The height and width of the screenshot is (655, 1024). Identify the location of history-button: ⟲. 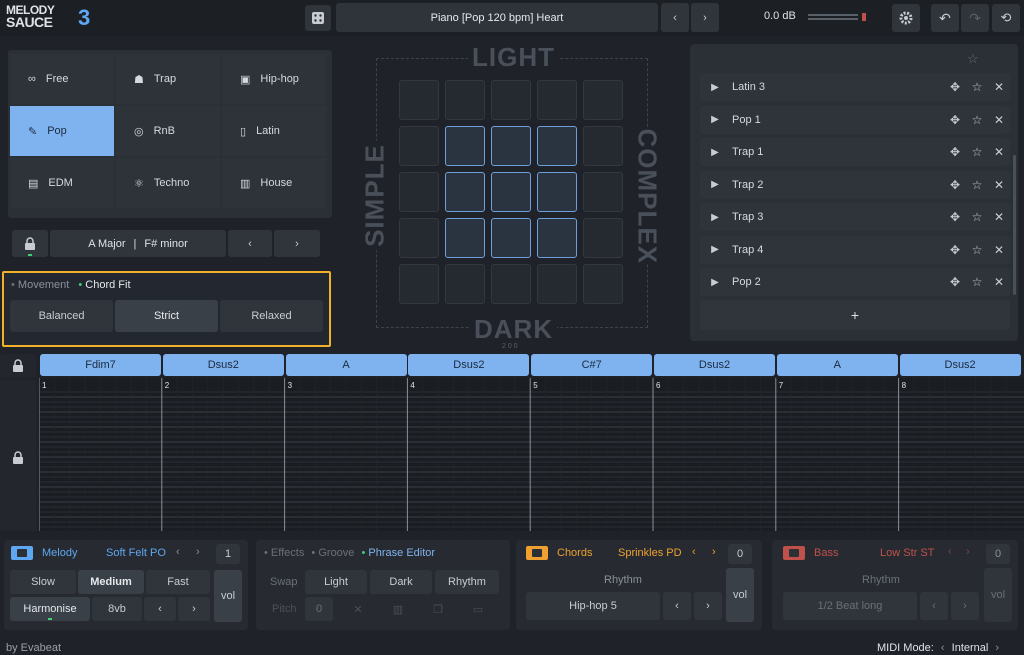
(1006, 18).